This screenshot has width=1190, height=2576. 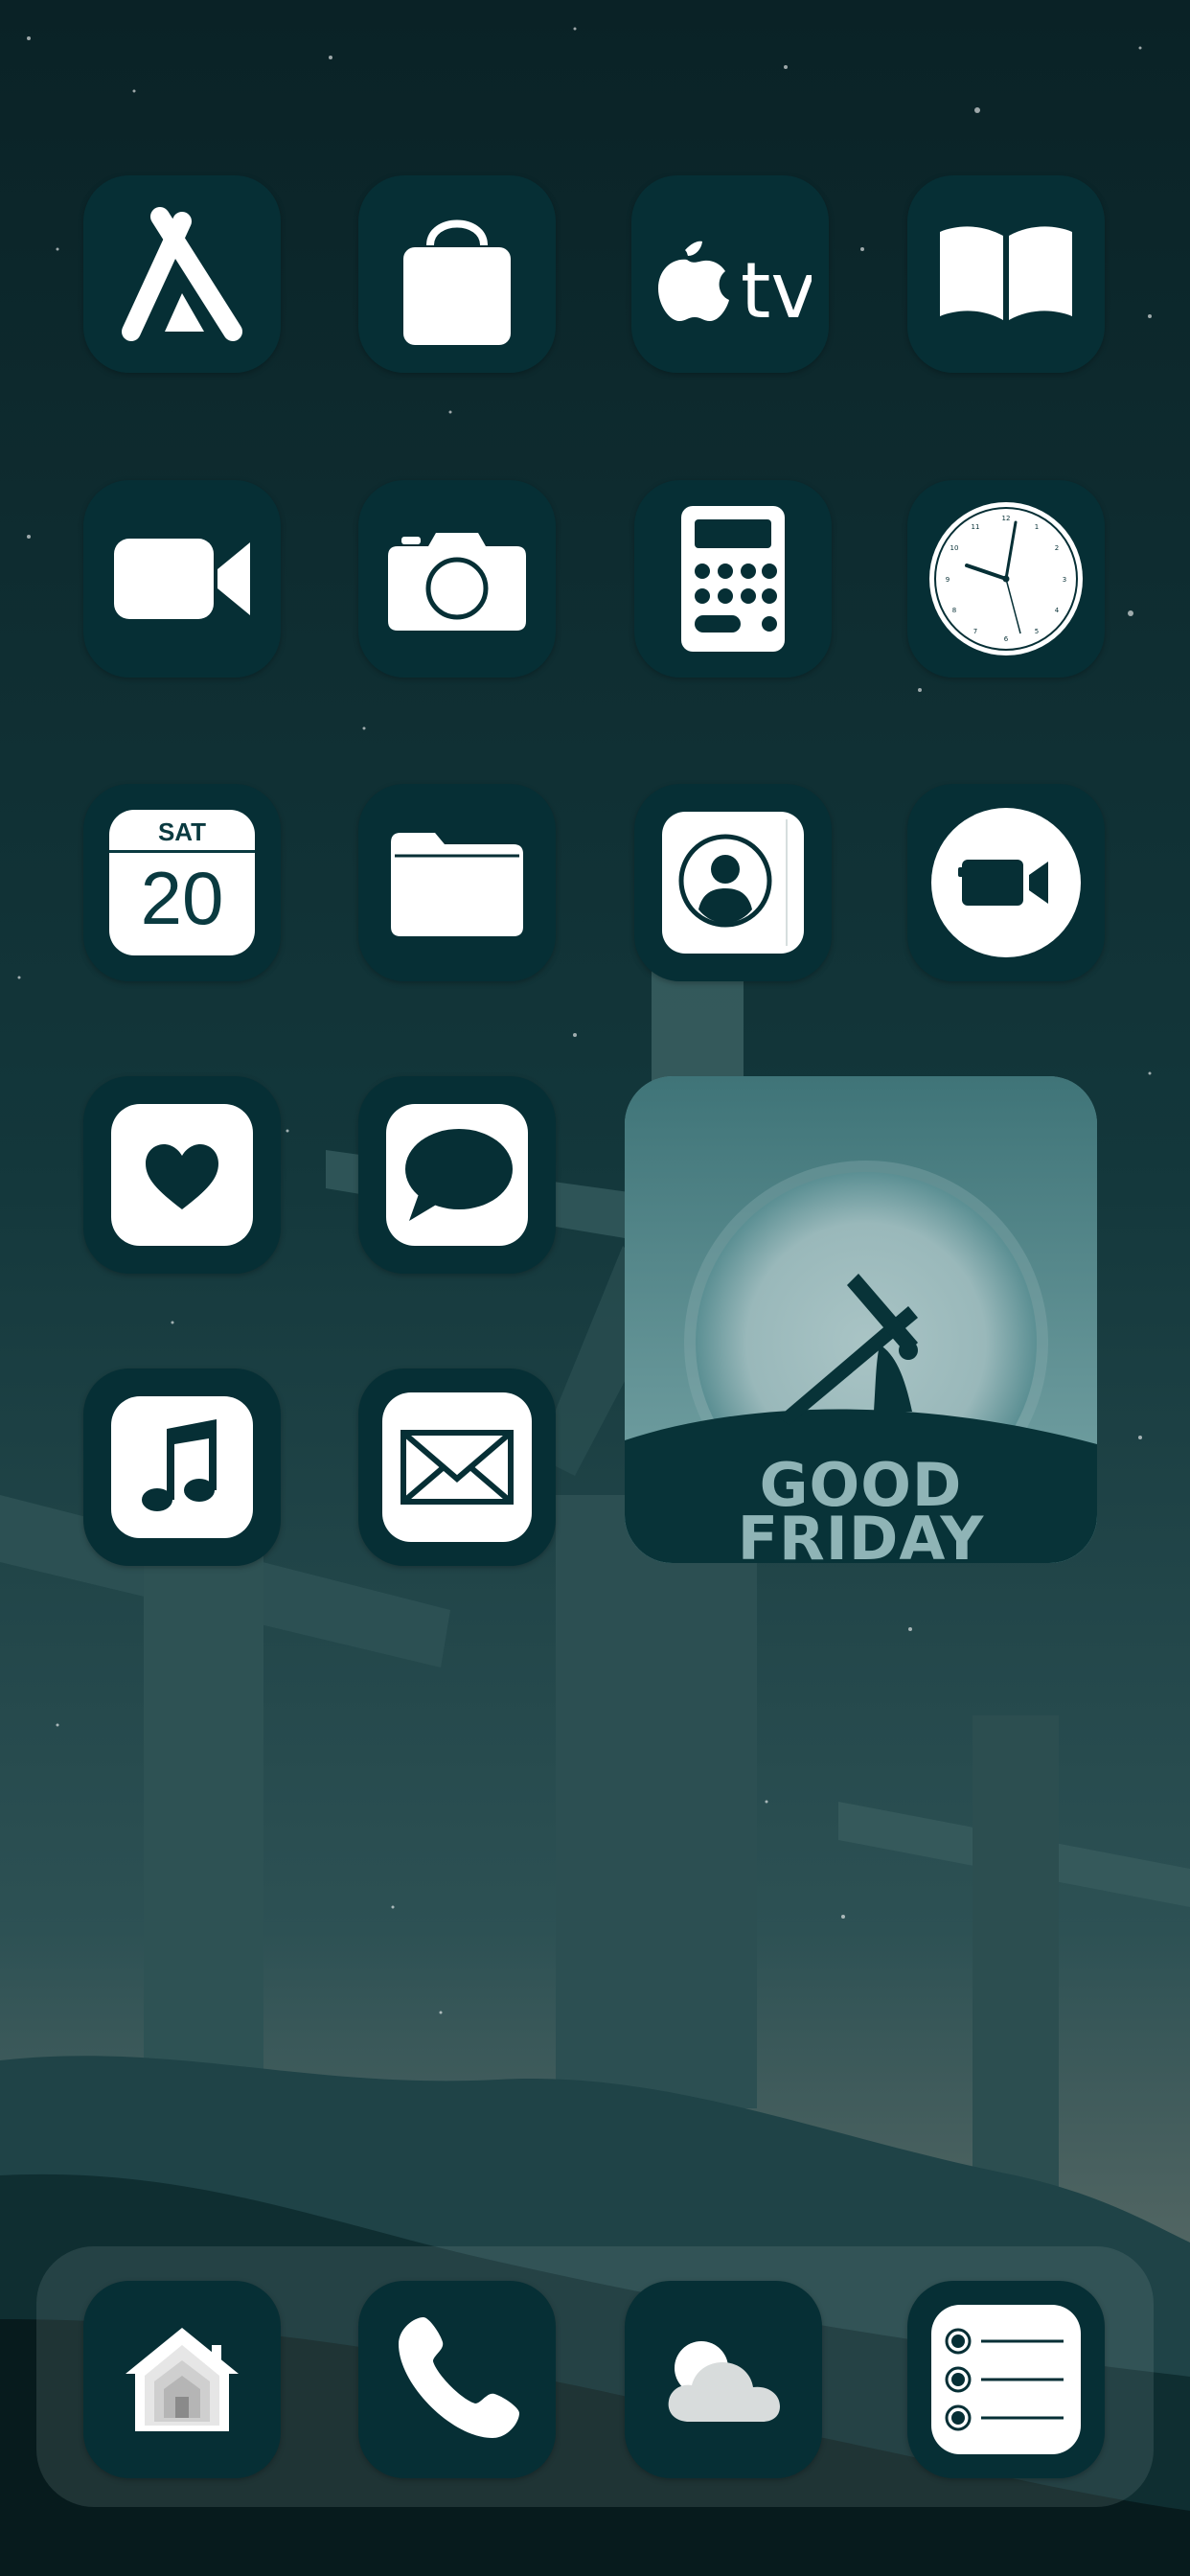 I want to click on clock-app: 12 1 2 345 678 9 10 11, so click(x=1006, y=579).